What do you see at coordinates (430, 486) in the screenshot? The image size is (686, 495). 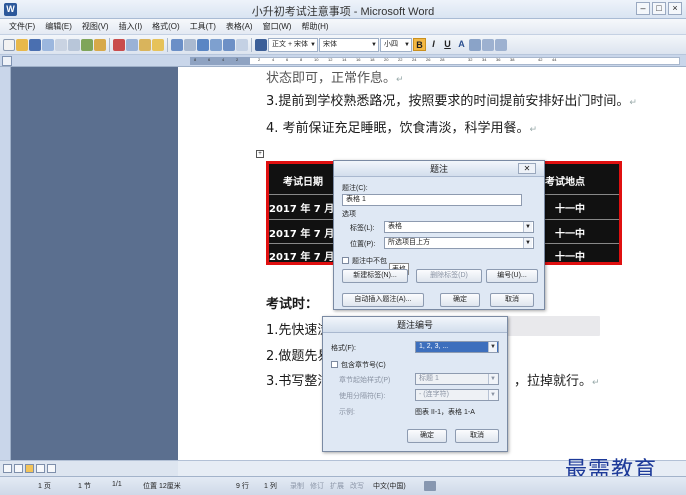 I see `spelling-status-icon` at bounding box center [430, 486].